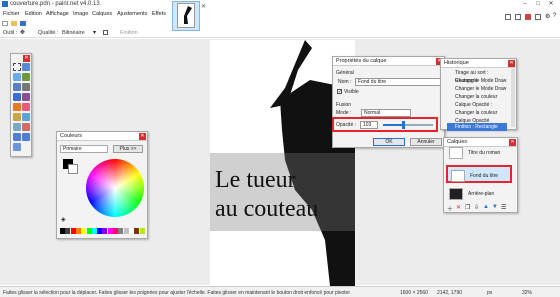 This screenshot has height=297, width=560. Describe the element at coordinates (477, 76) in the screenshot. I see `history-item: Tirage au sort : Rectangle` at that location.